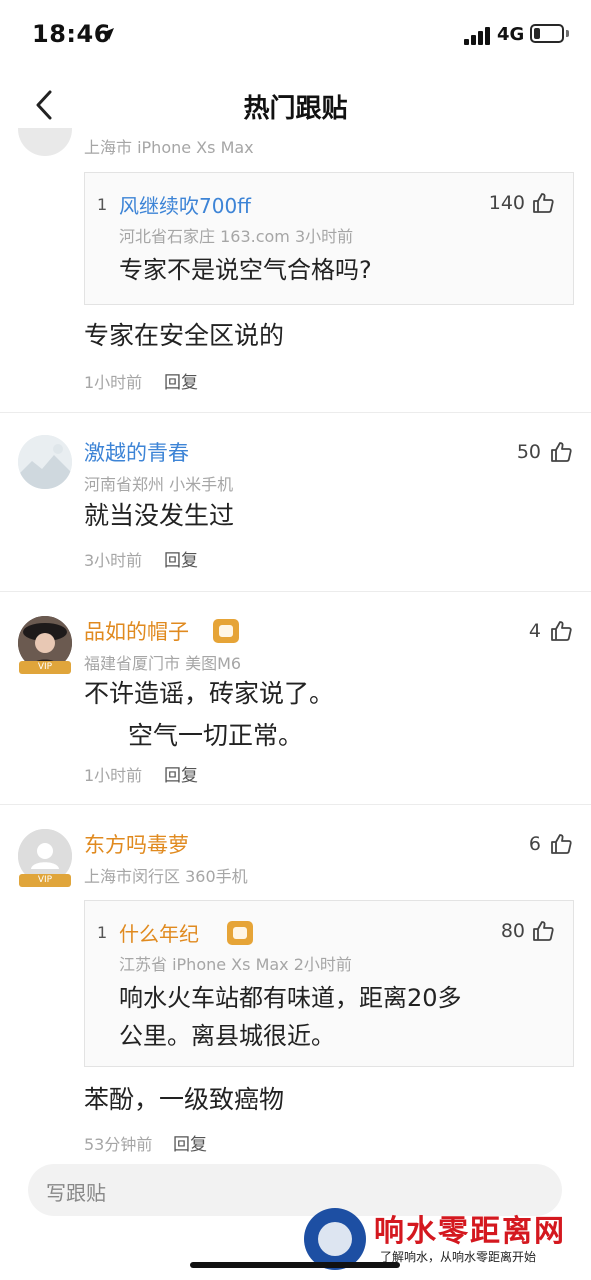 The height and width of the screenshot is (1280, 591). I want to click on comment-username: 激越的青春, so click(136, 452).